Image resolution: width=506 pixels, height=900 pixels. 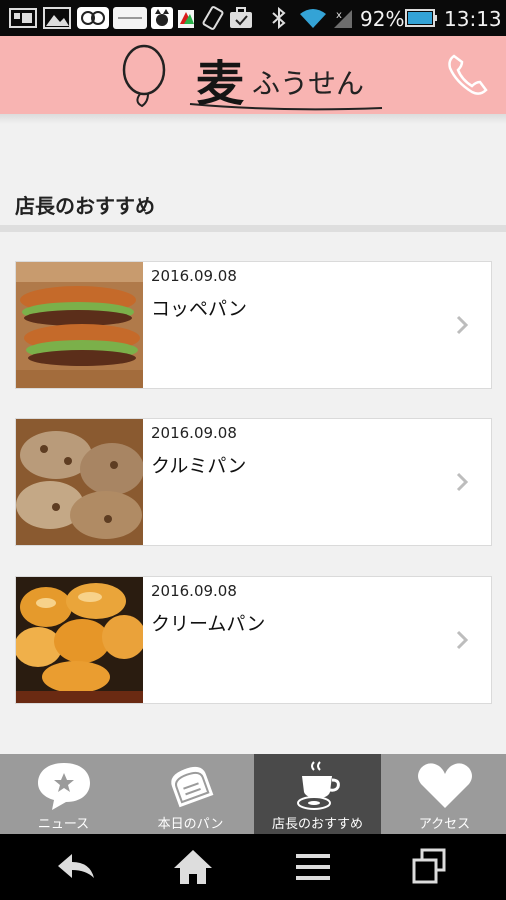 What do you see at coordinates (421, 18) in the screenshot?
I see `battery-icon` at bounding box center [421, 18].